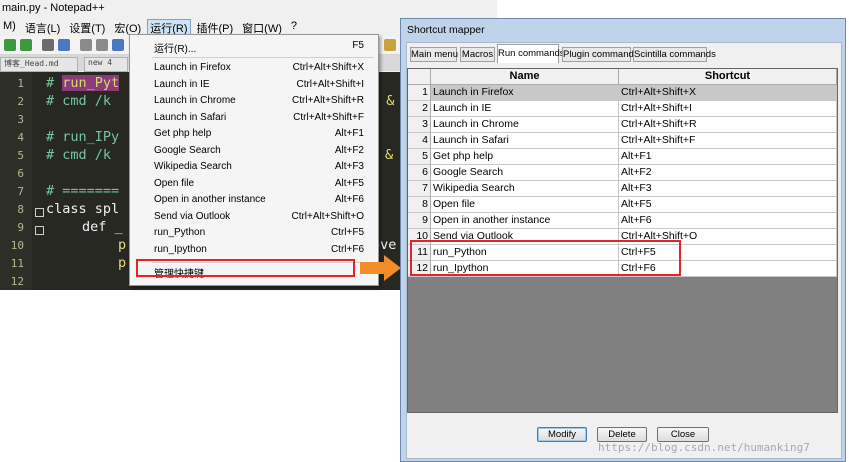 This screenshot has height=462, width=849. I want to click on menu-item-run-python: run_Python Ctrl+F5, so click(254, 233).